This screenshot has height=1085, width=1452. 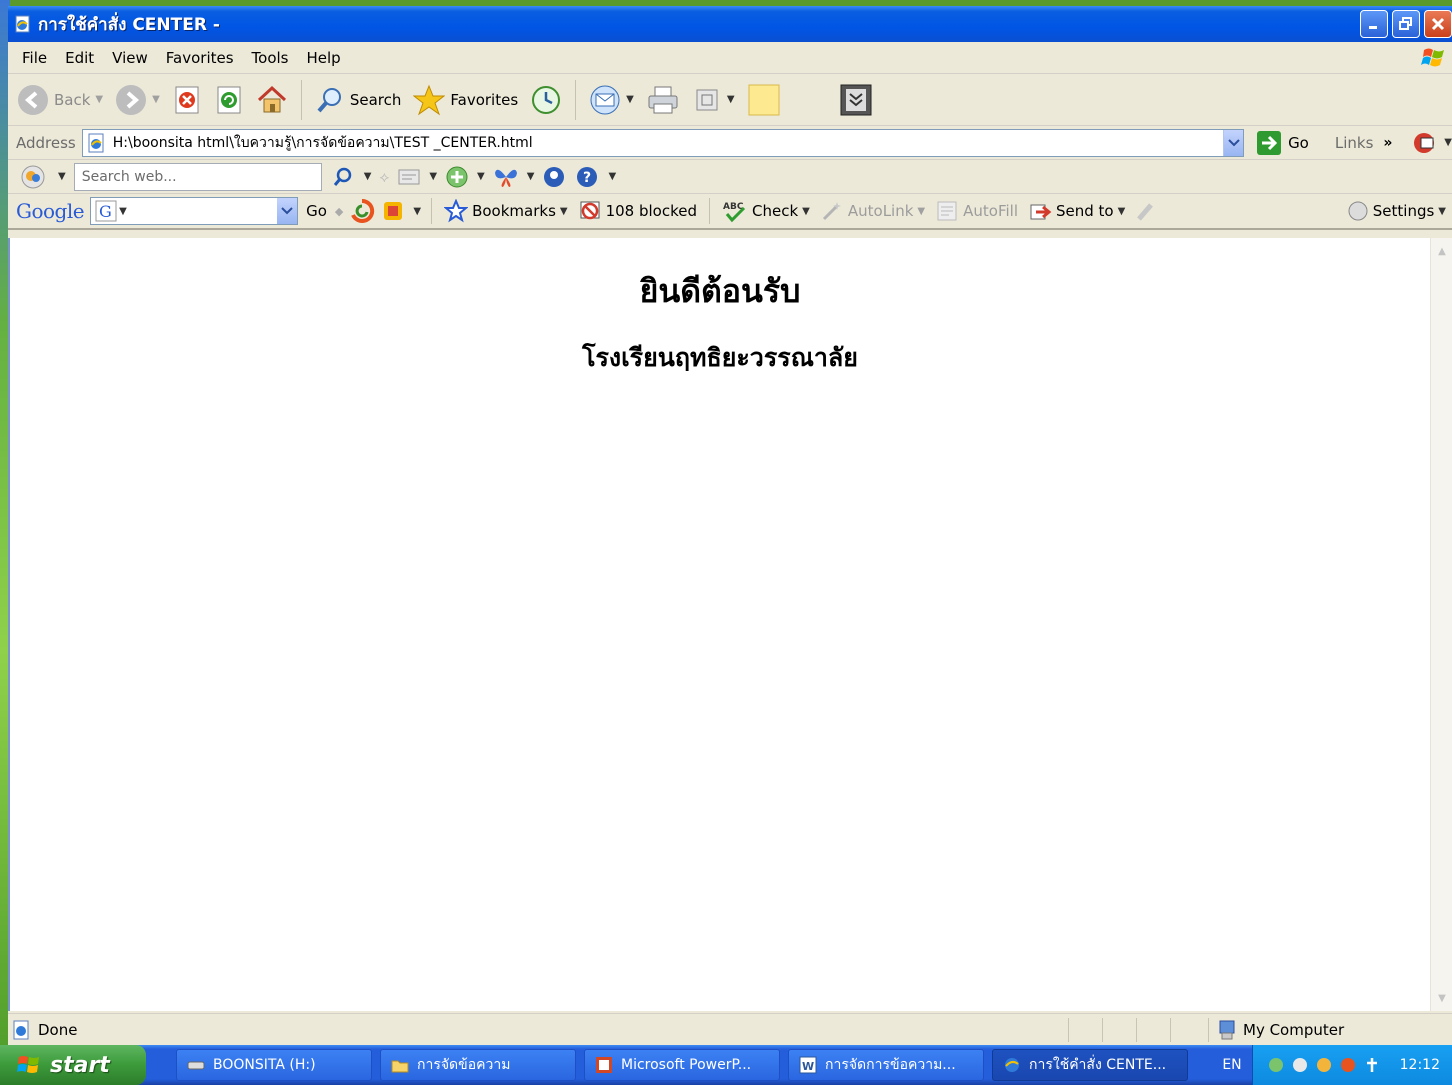 I want to click on menu-help: Help, so click(x=327, y=58).